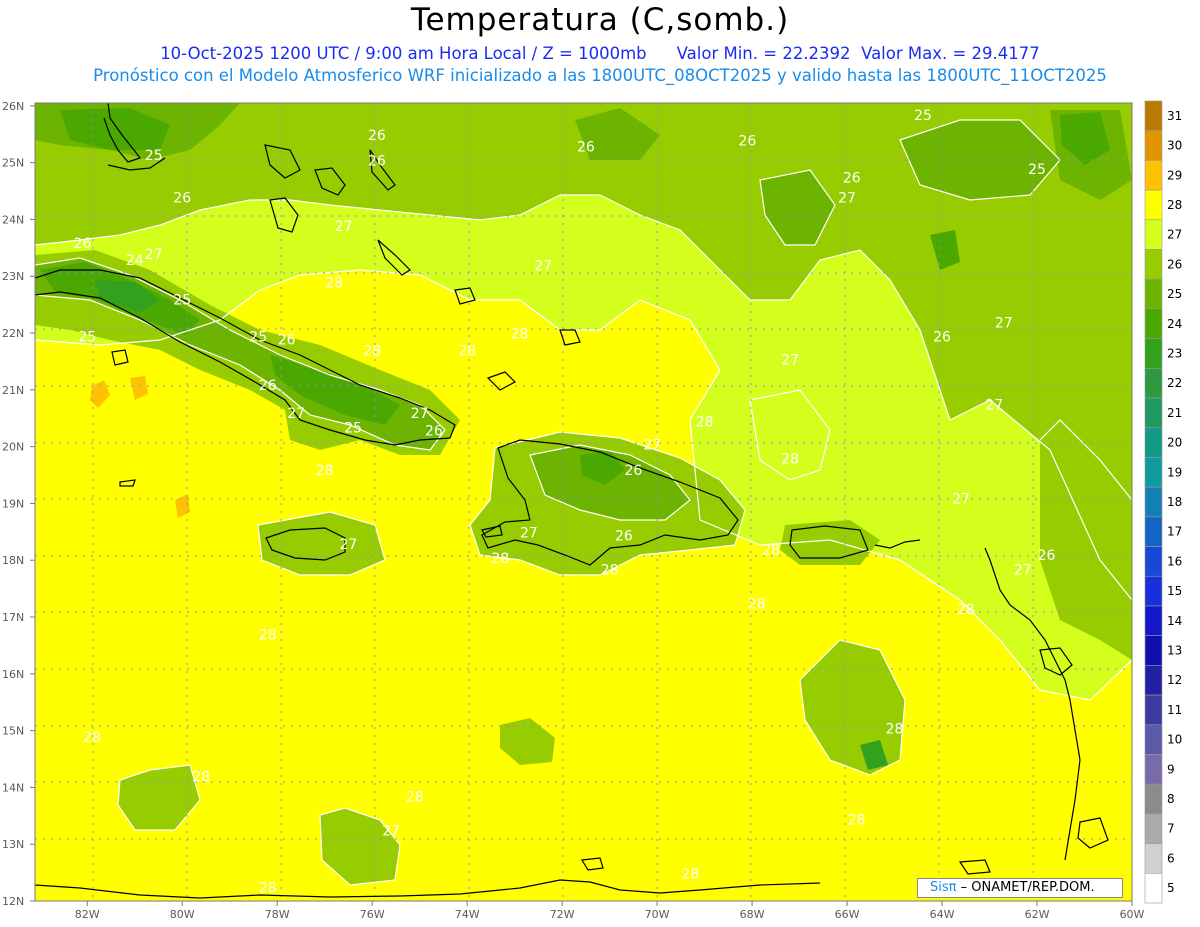  Describe the element at coordinates (943, 887) in the screenshot. I see `credit-brand: Sisπ` at that location.